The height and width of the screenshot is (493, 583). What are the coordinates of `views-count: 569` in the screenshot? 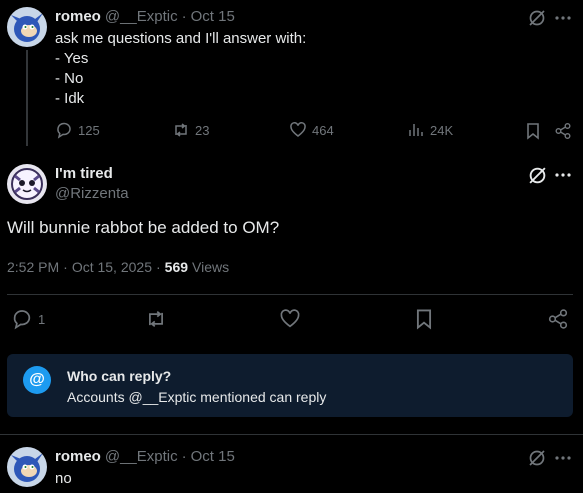 It's located at (176, 267).